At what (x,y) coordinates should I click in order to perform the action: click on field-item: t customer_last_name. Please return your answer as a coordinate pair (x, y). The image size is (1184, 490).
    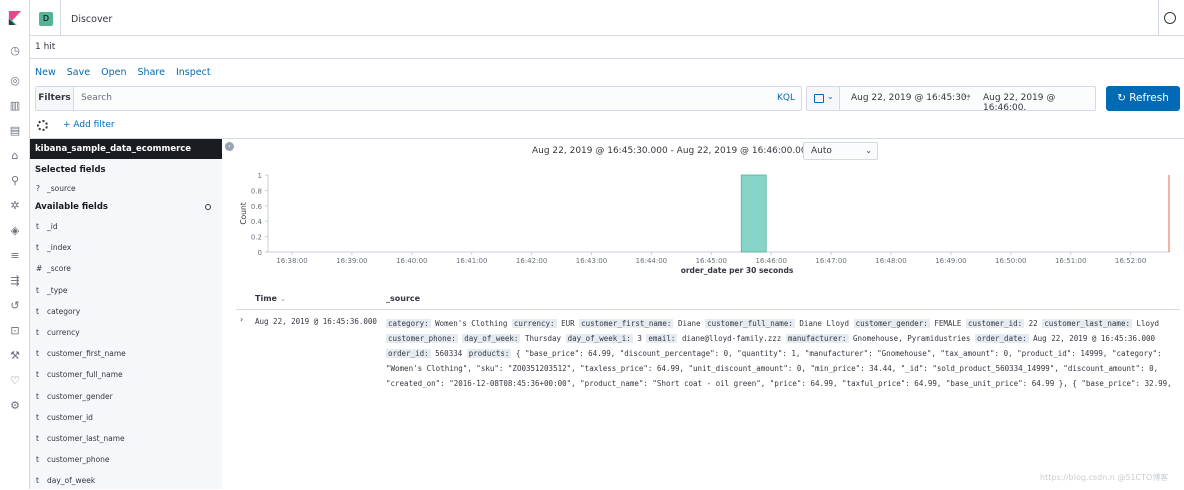
    Looking at the image, I should click on (126, 441).